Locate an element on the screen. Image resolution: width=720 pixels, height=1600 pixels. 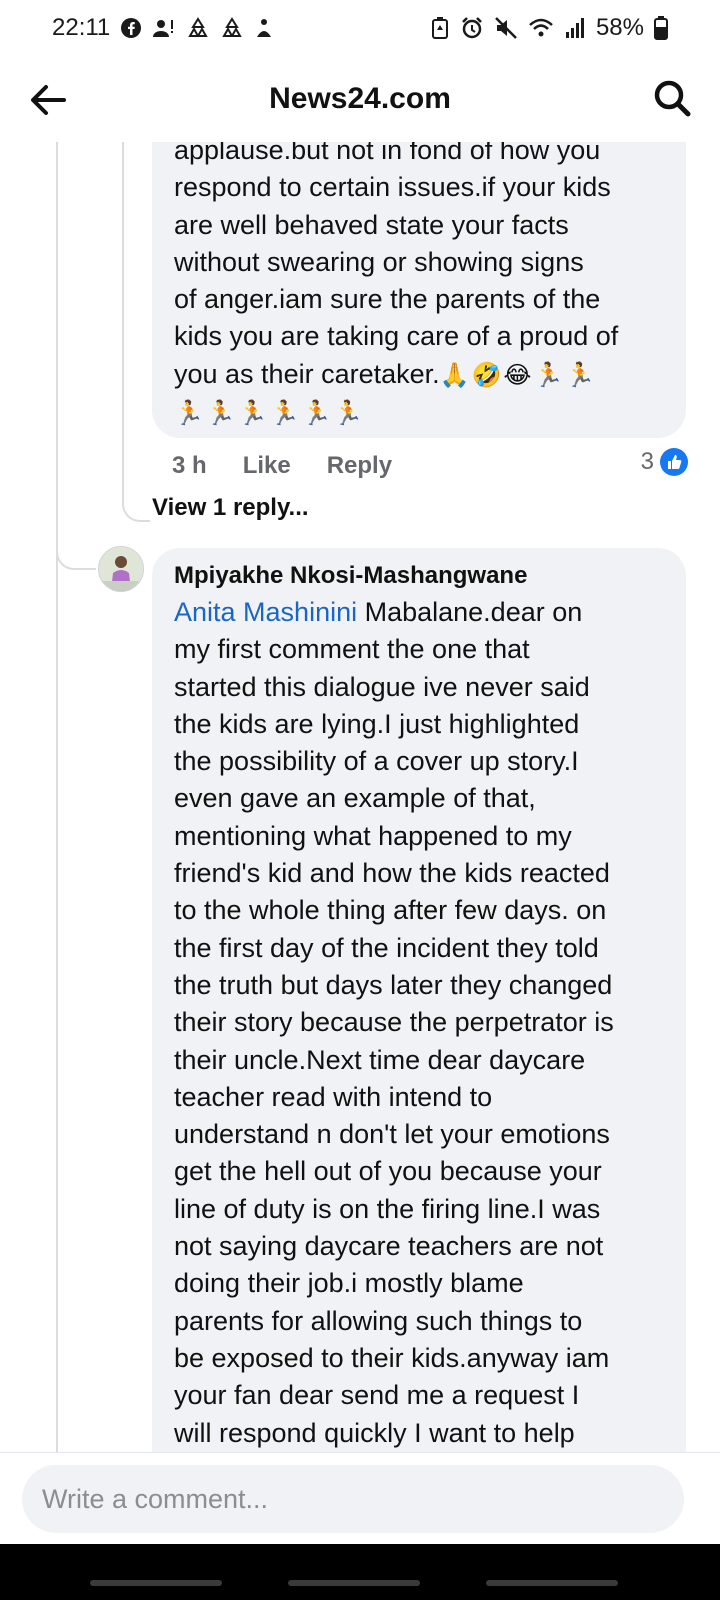
facebook-icon is located at coordinates (131, 28).